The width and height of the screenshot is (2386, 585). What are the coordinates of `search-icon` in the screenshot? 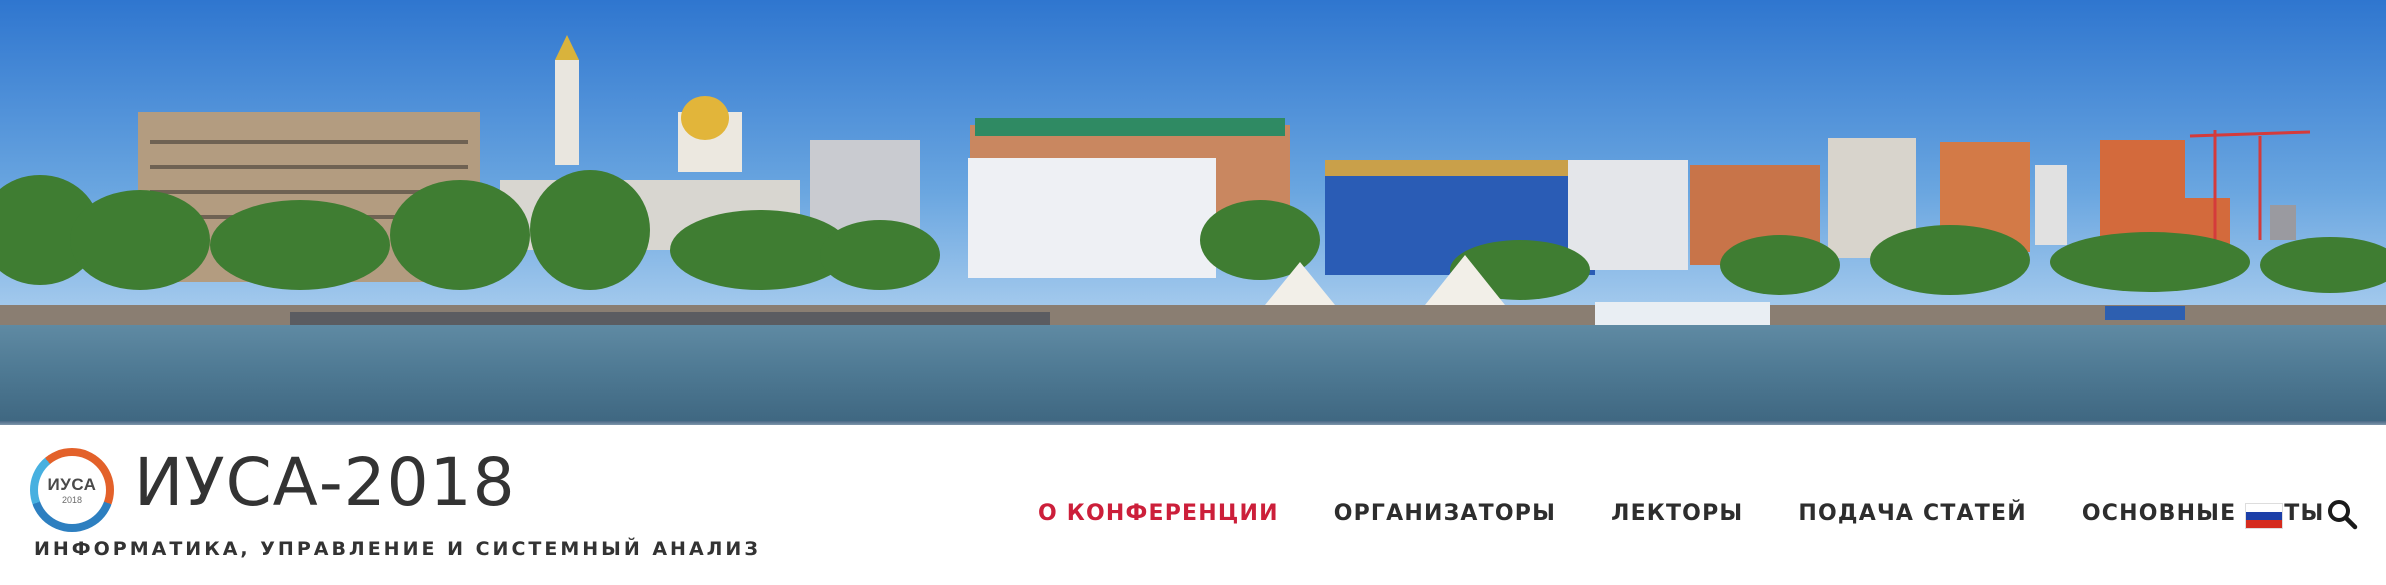 It's located at (2342, 514).